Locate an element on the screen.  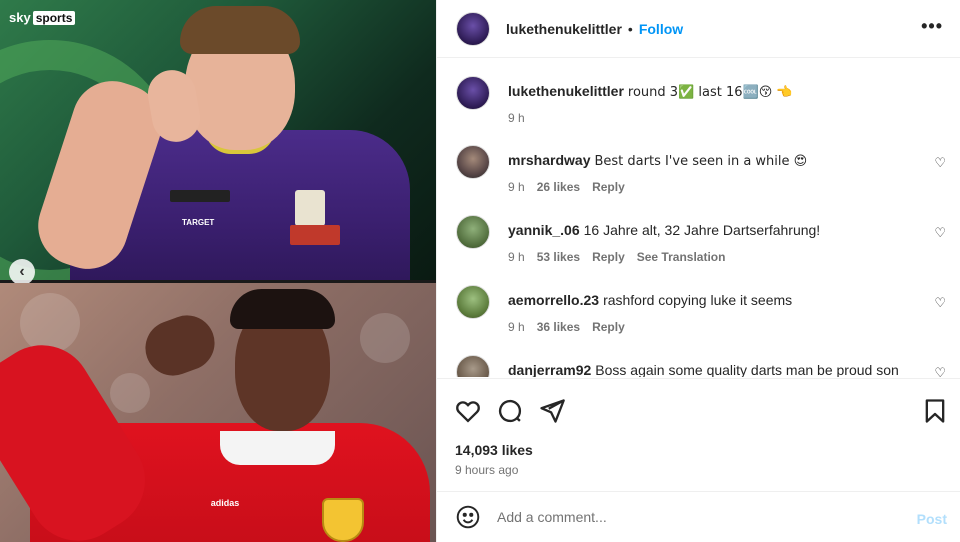
smile-icon is located at coordinates (468, 517).